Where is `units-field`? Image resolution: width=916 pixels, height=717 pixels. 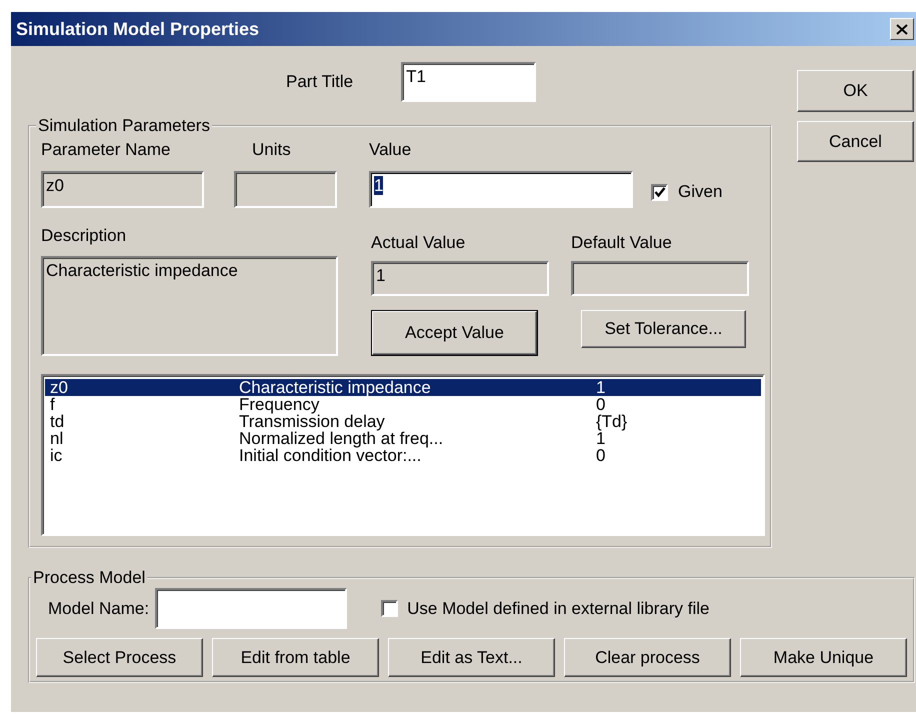
units-field is located at coordinates (285, 189).